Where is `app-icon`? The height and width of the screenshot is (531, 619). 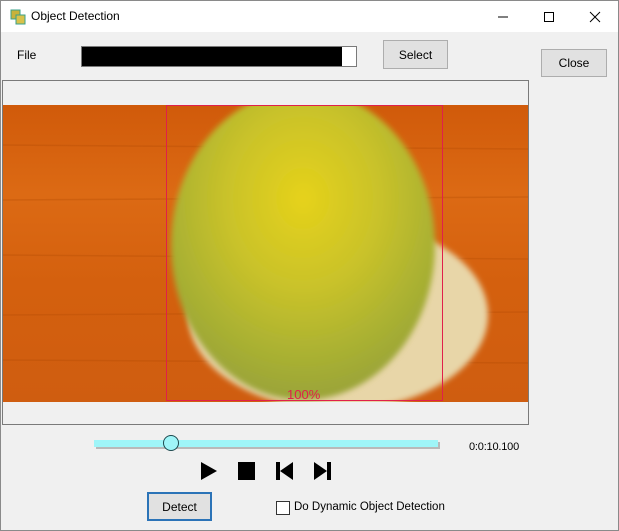
app-icon is located at coordinates (18, 17).